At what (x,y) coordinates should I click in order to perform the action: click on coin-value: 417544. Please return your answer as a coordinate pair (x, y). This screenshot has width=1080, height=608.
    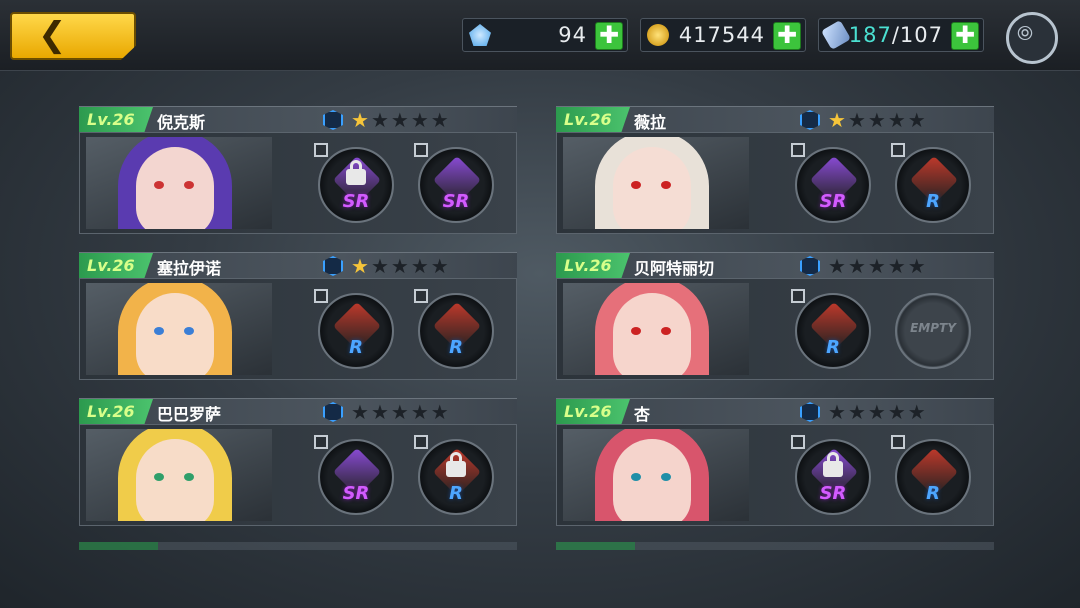
    Looking at the image, I should click on (721, 35).